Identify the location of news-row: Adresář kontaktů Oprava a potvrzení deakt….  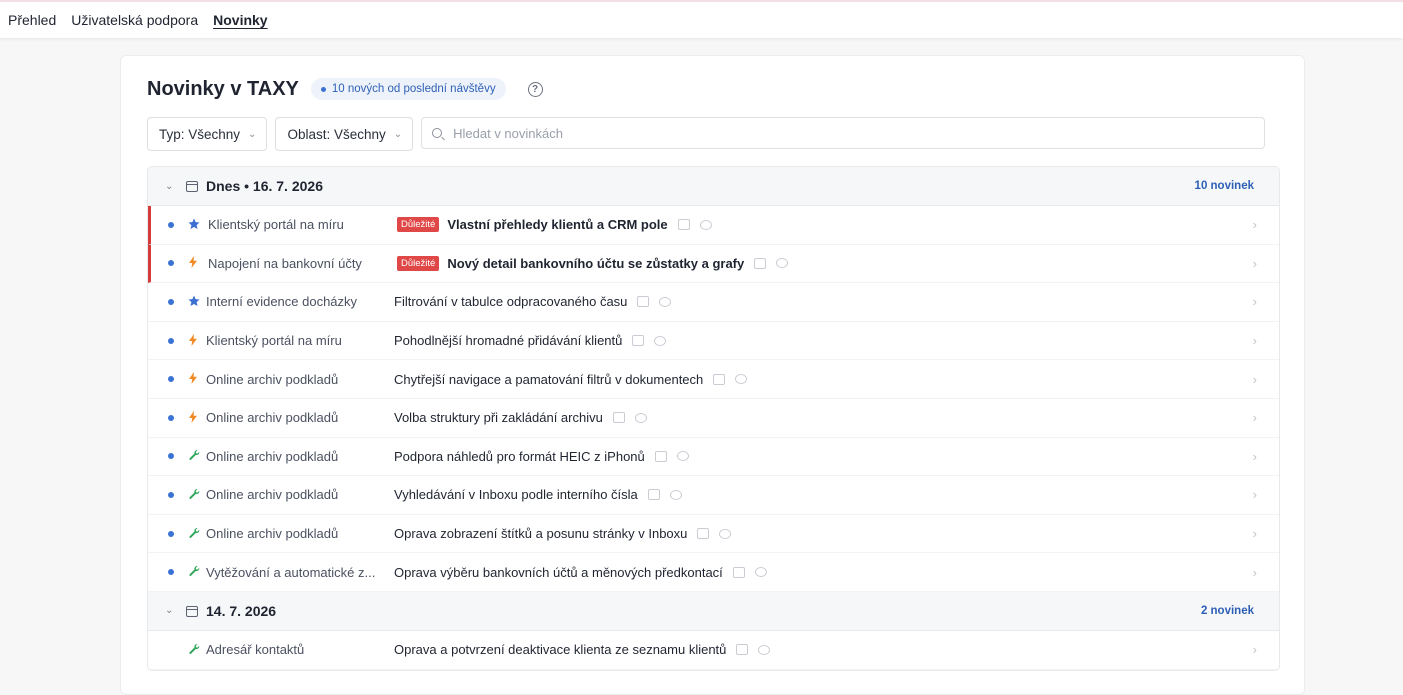
(713, 650).